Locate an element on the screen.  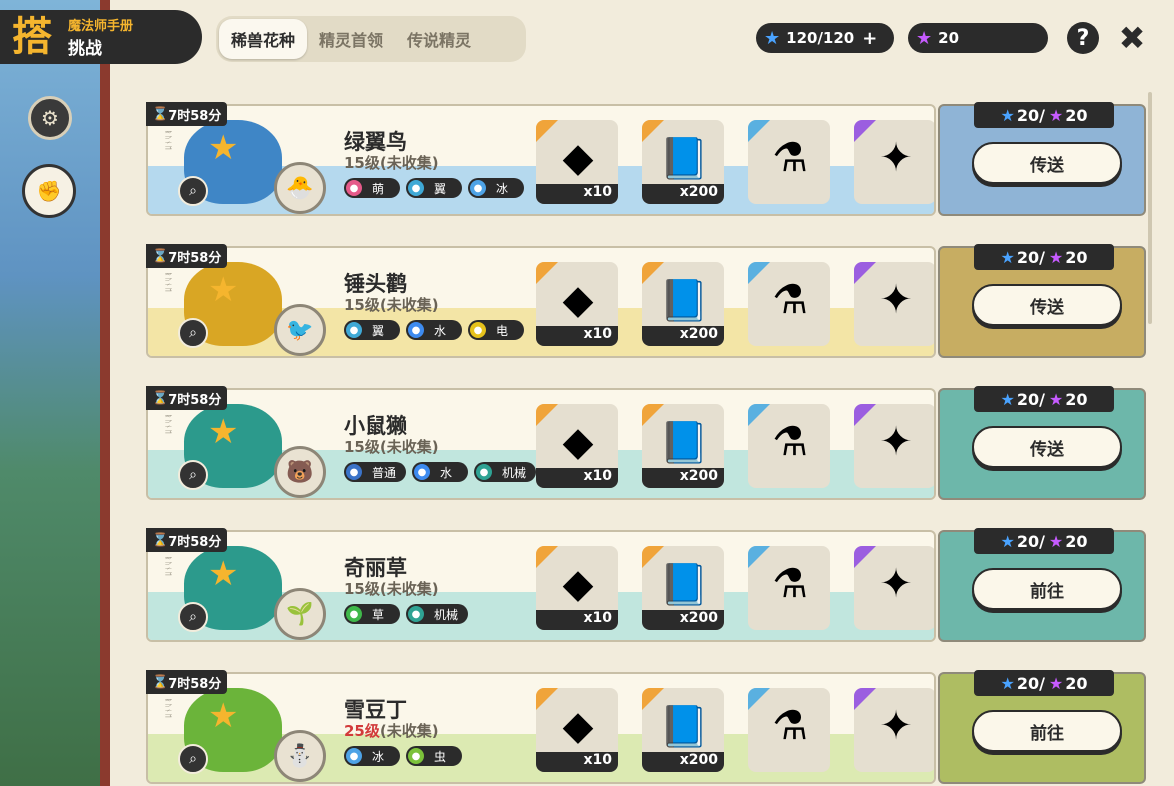
logo-subtitle: 魔法师手册 is located at coordinates (101, 26).